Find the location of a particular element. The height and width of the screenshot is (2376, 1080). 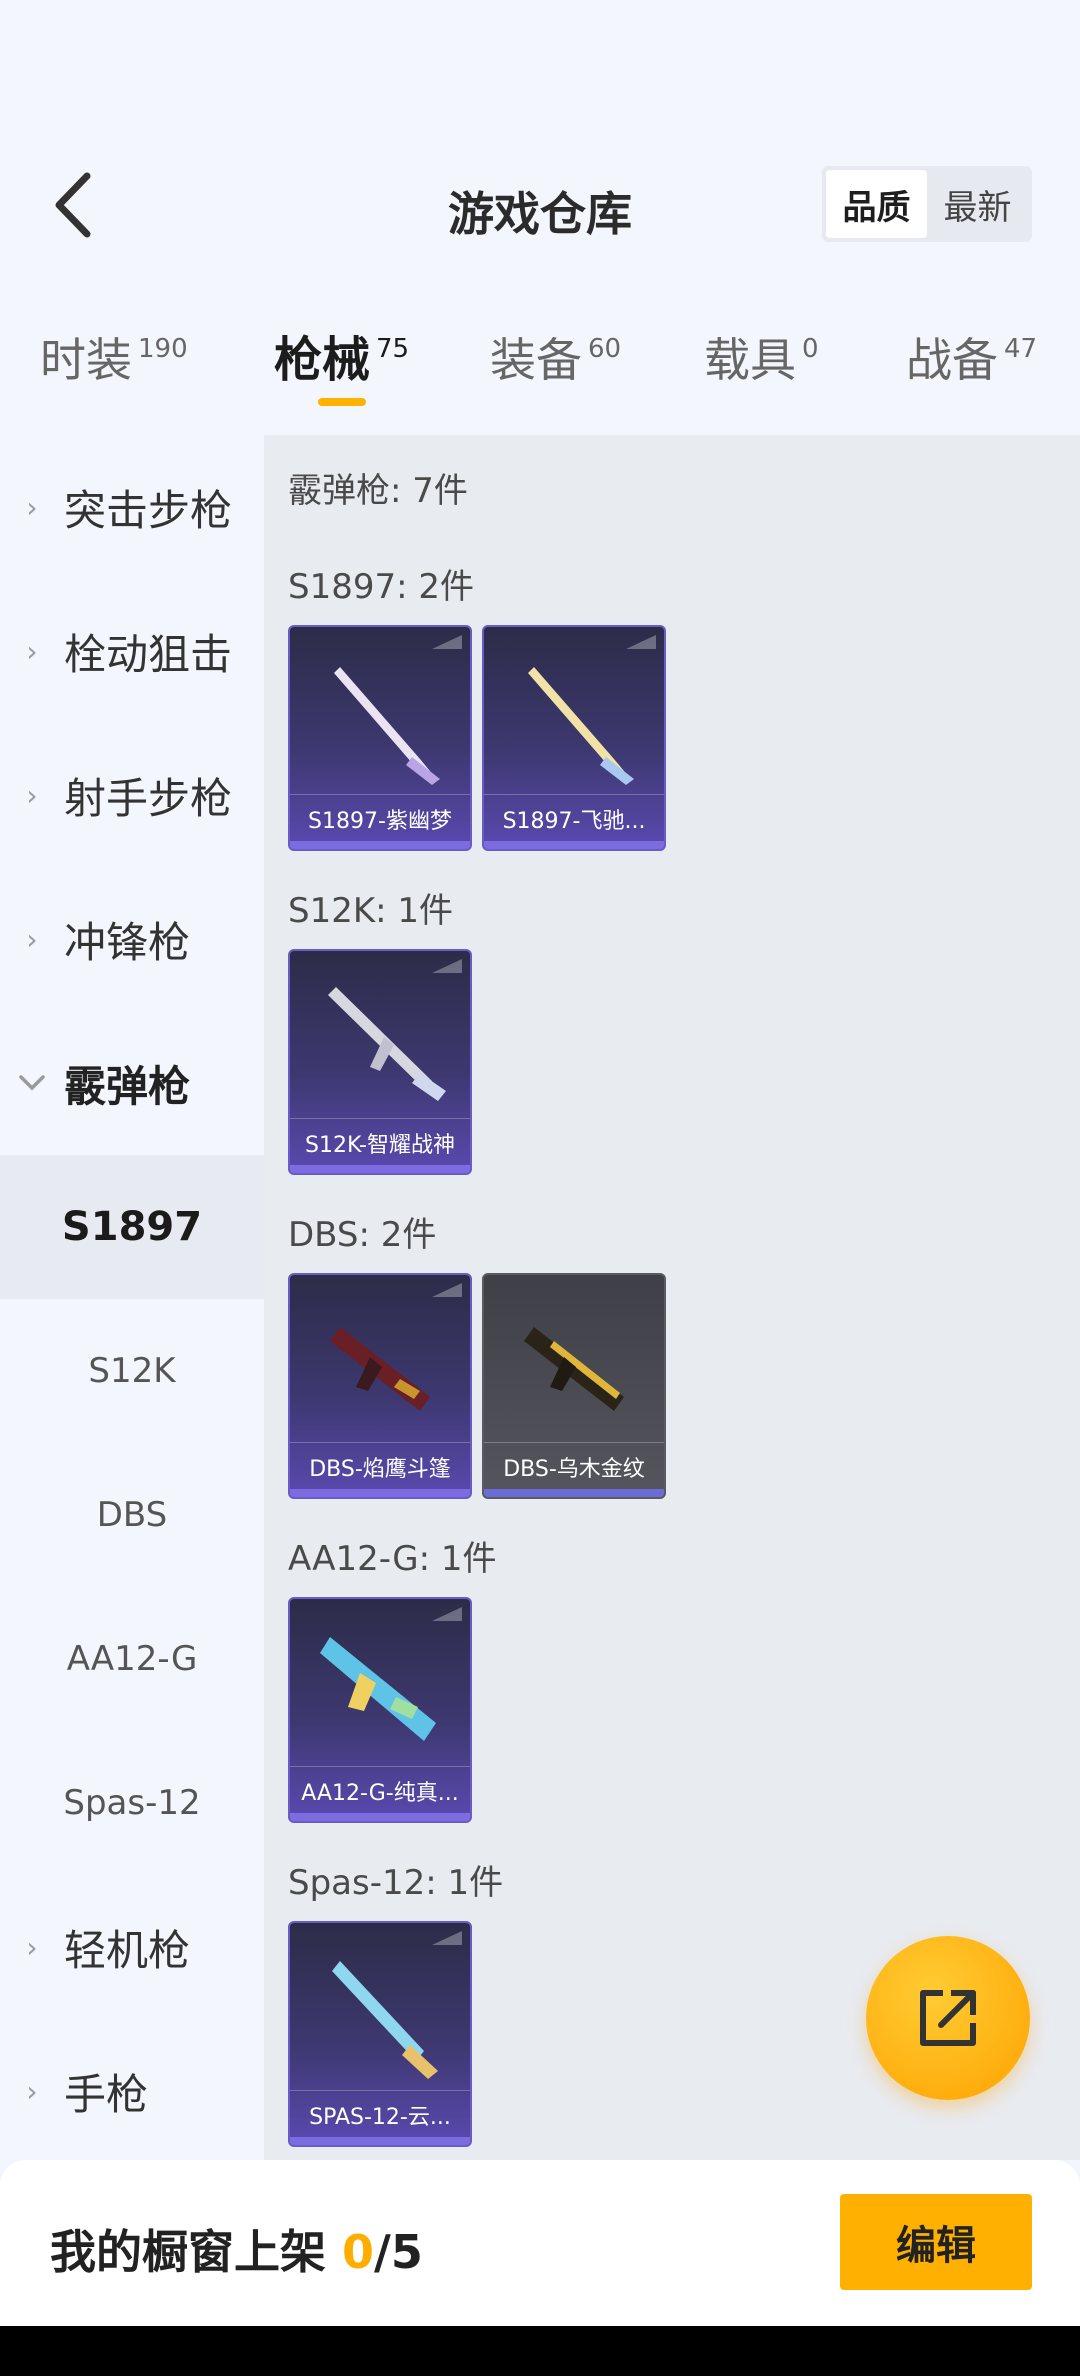

tab-equipment: 装备 60 is located at coordinates (555, 360).